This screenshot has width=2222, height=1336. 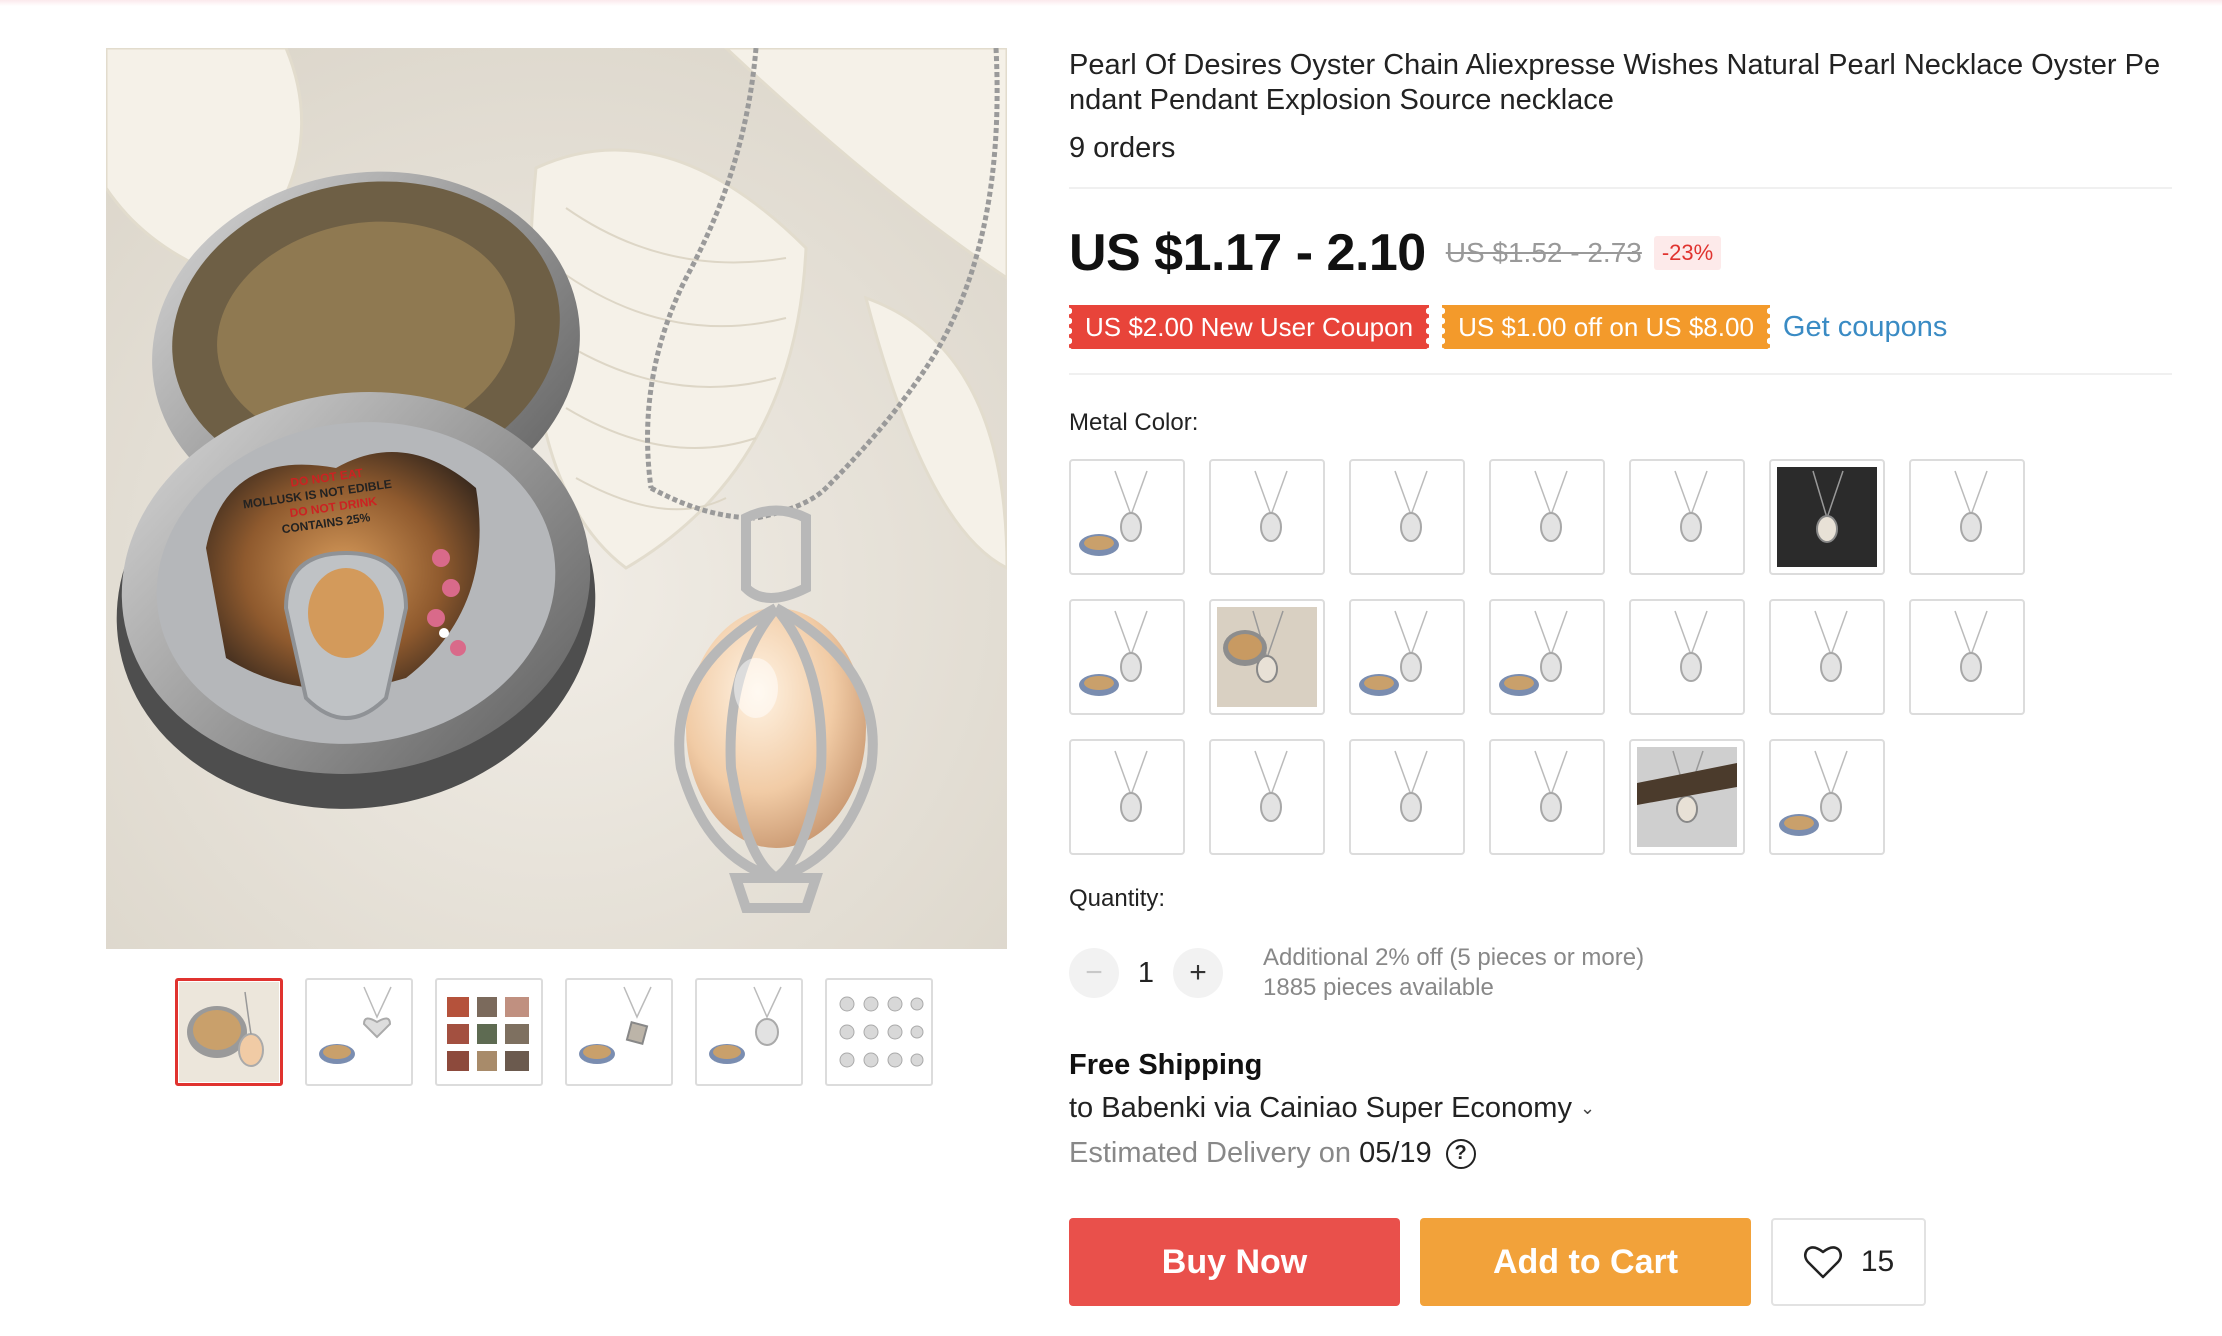 I want to click on photo-beach-swatch-image, so click(x=1687, y=797).